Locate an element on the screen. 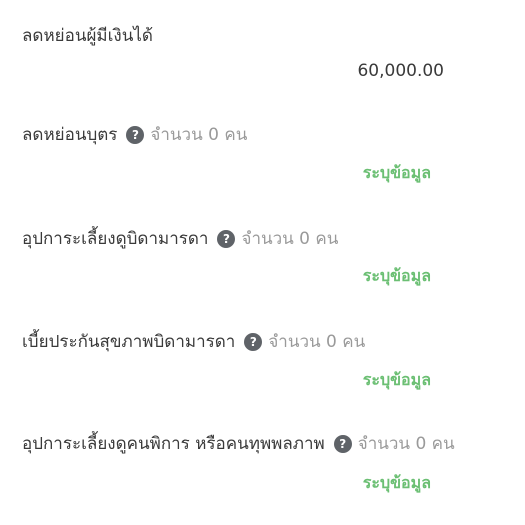 This screenshot has width=525, height=525. parent-insurance-specify-link: ระบุข้อมูล is located at coordinates (397, 380).